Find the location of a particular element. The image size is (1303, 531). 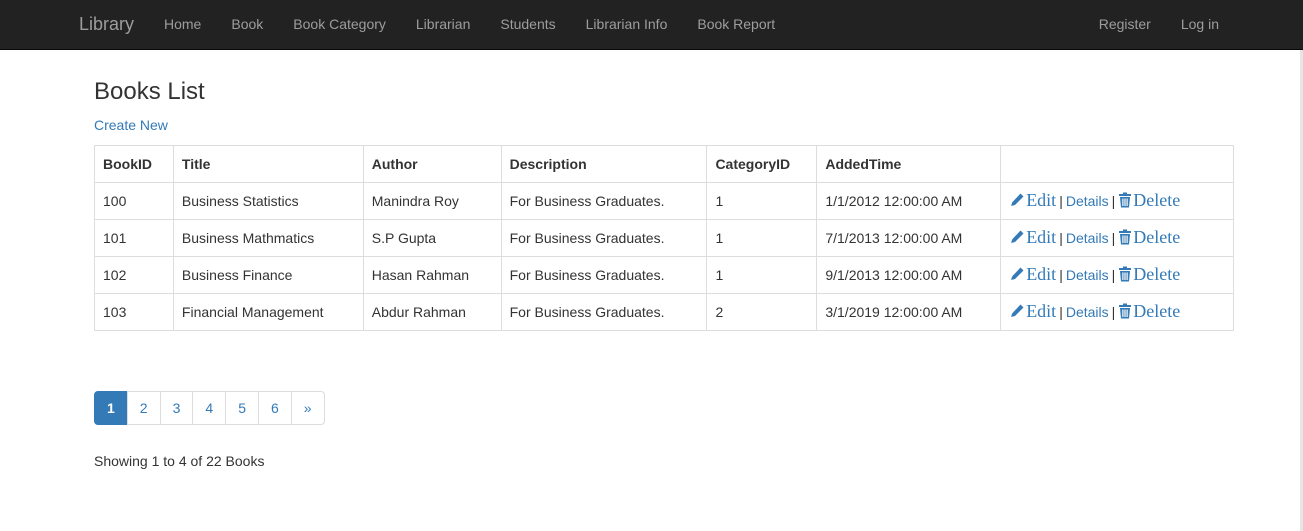

cell-addedtime: 7/1/2013 12:00:00 AM is located at coordinates (909, 238).